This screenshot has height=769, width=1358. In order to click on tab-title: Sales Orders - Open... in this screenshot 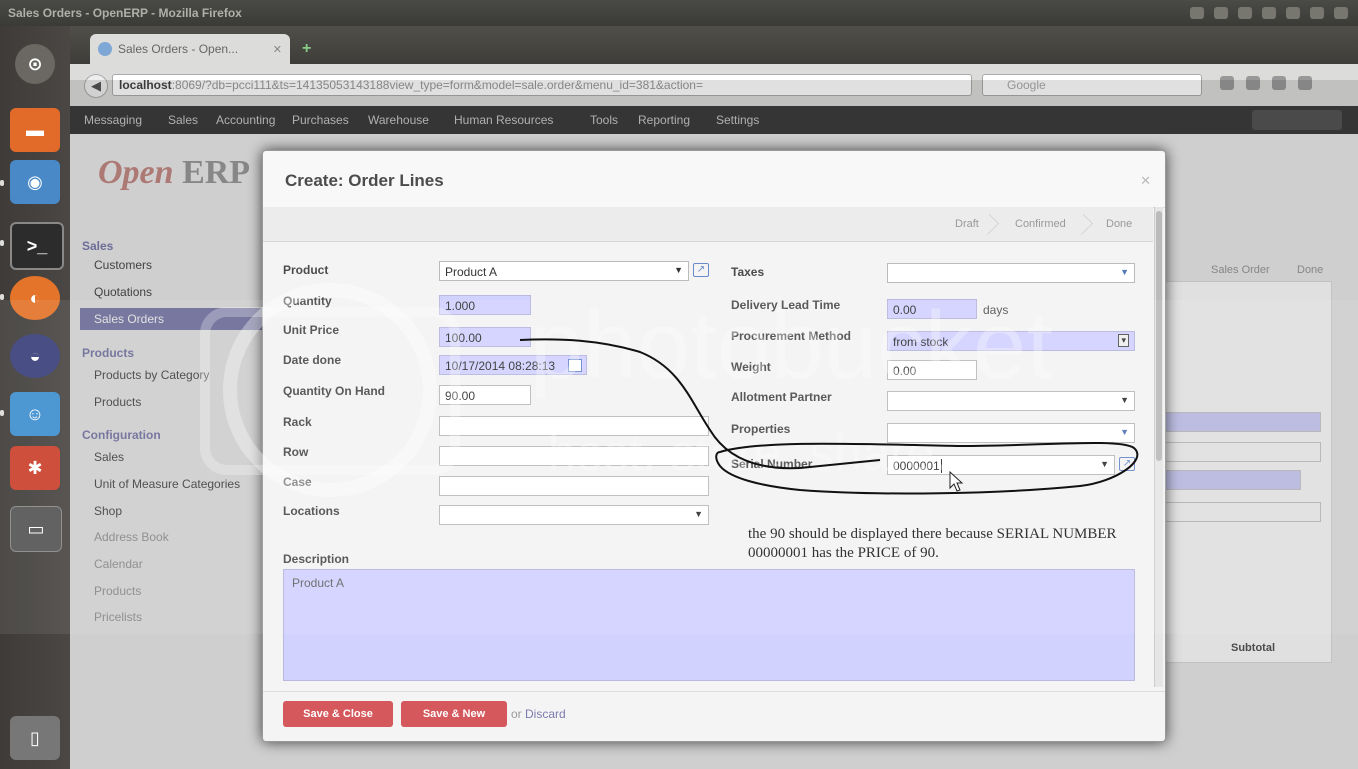, I will do `click(178, 49)`.